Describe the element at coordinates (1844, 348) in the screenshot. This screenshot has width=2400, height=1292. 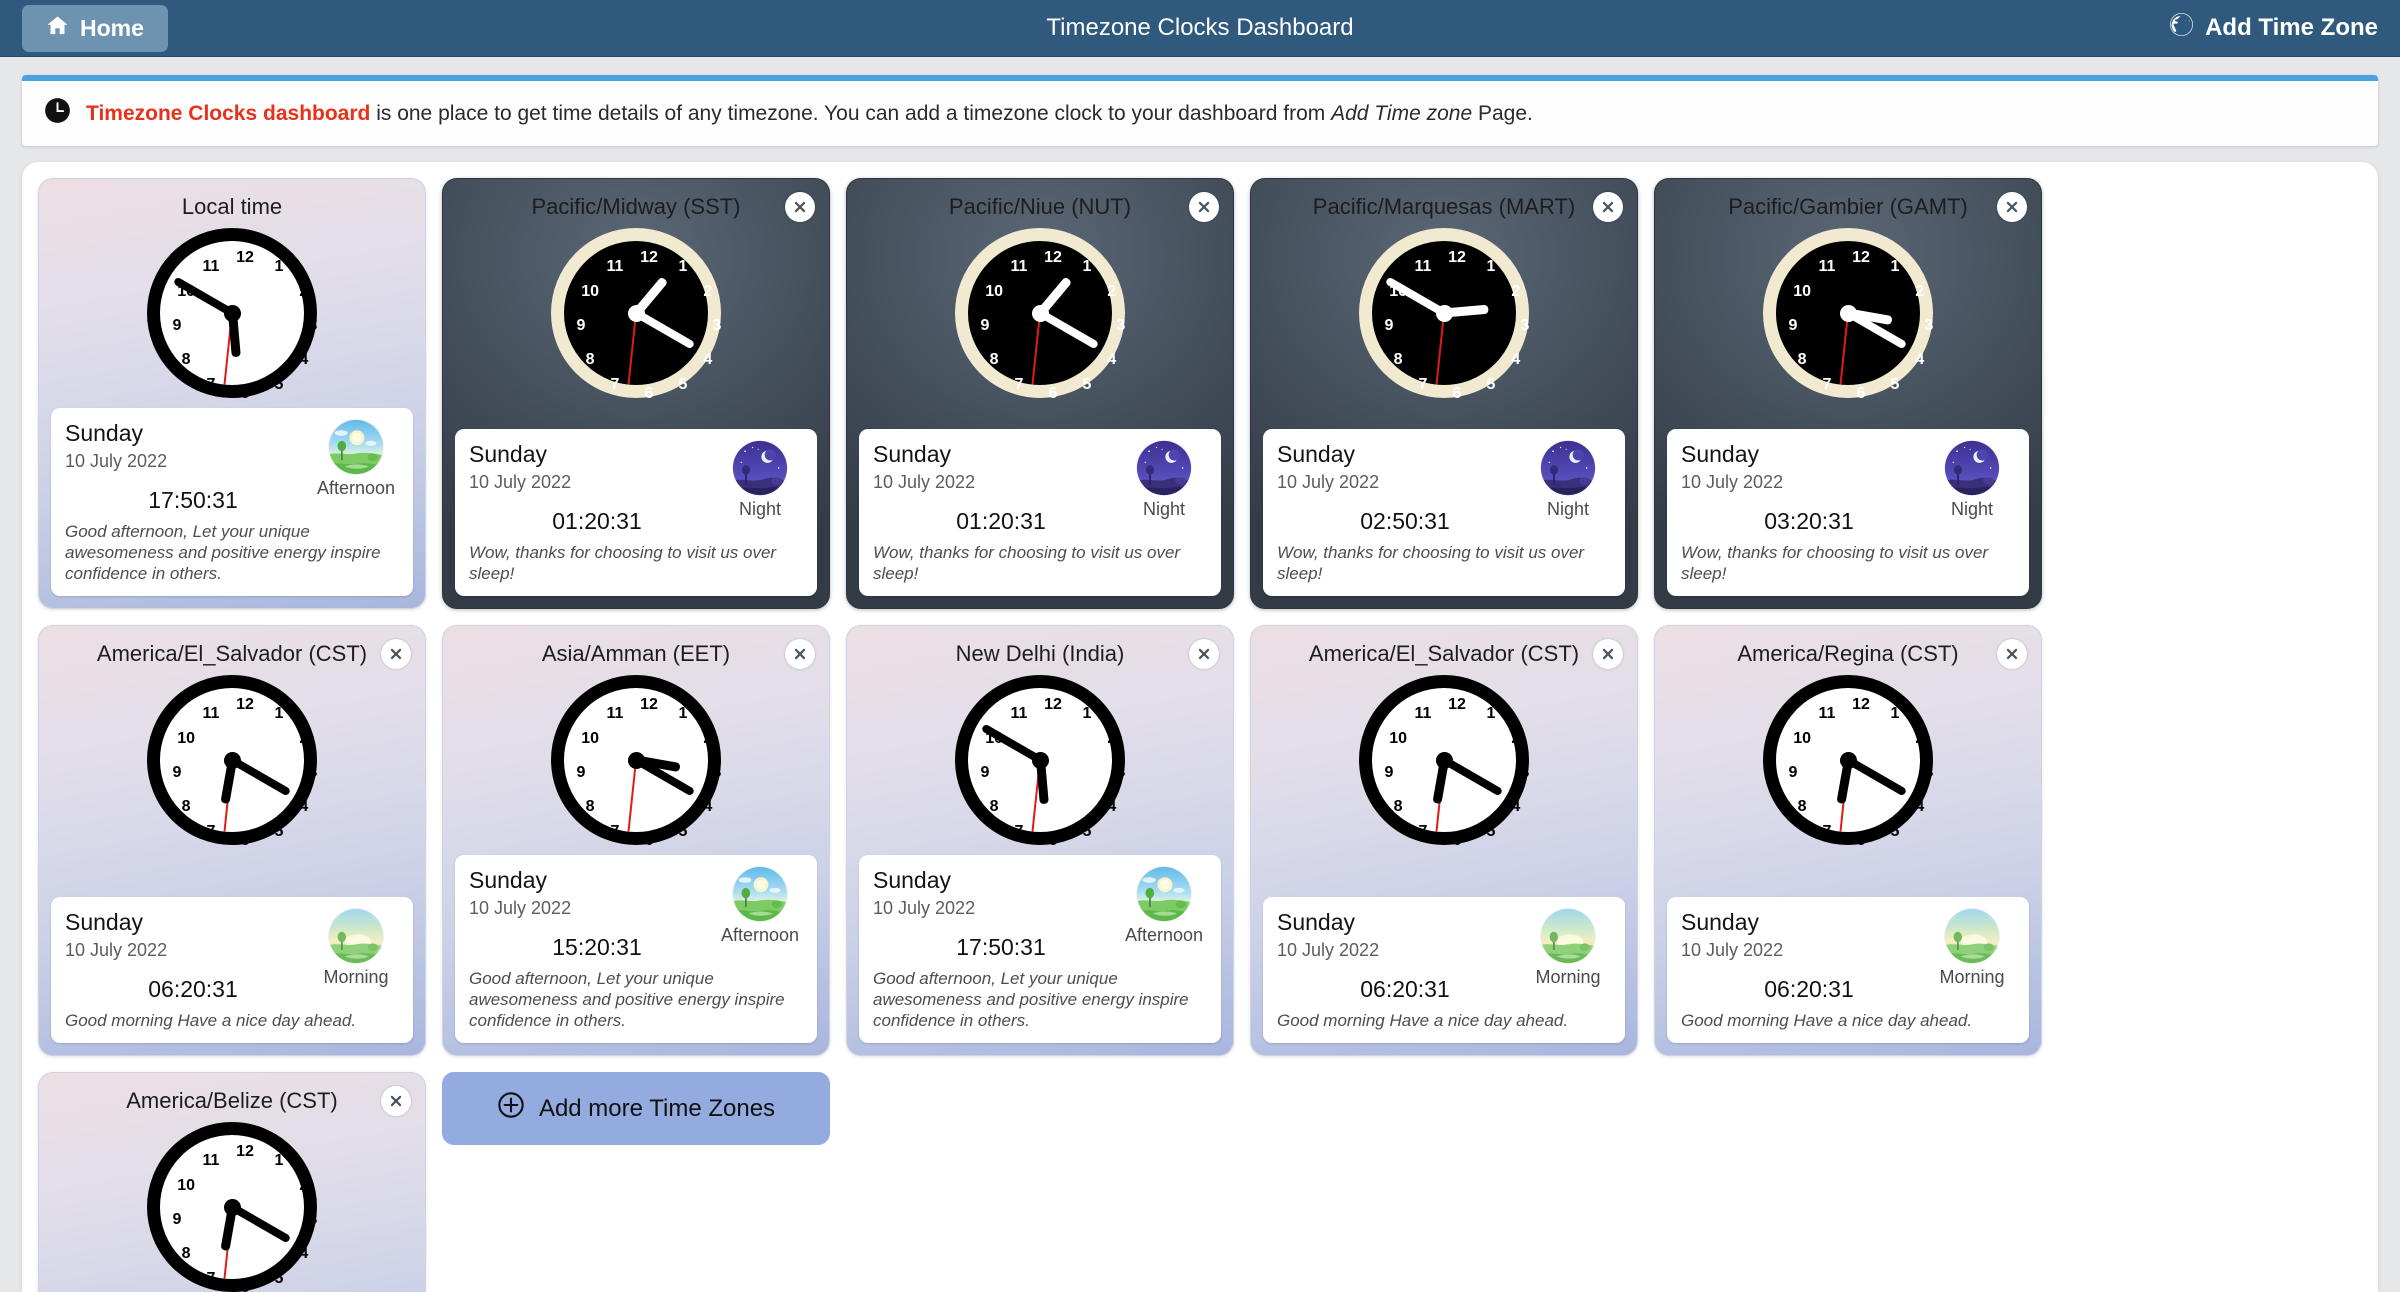
I see `second-hand` at that location.